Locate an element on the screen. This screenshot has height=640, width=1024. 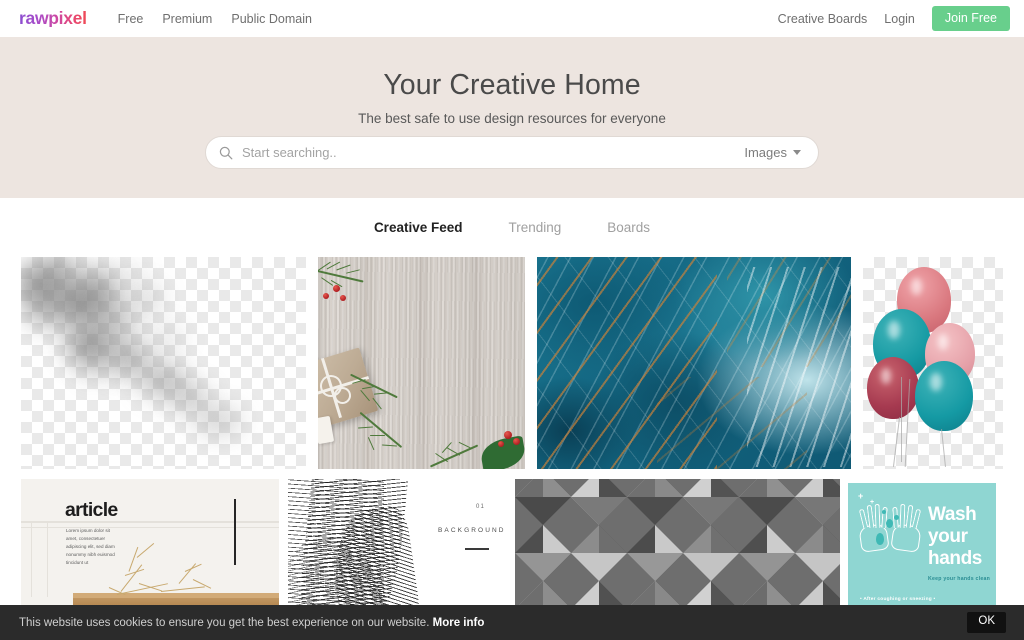
tab-trending: Trending is located at coordinates (534, 227).